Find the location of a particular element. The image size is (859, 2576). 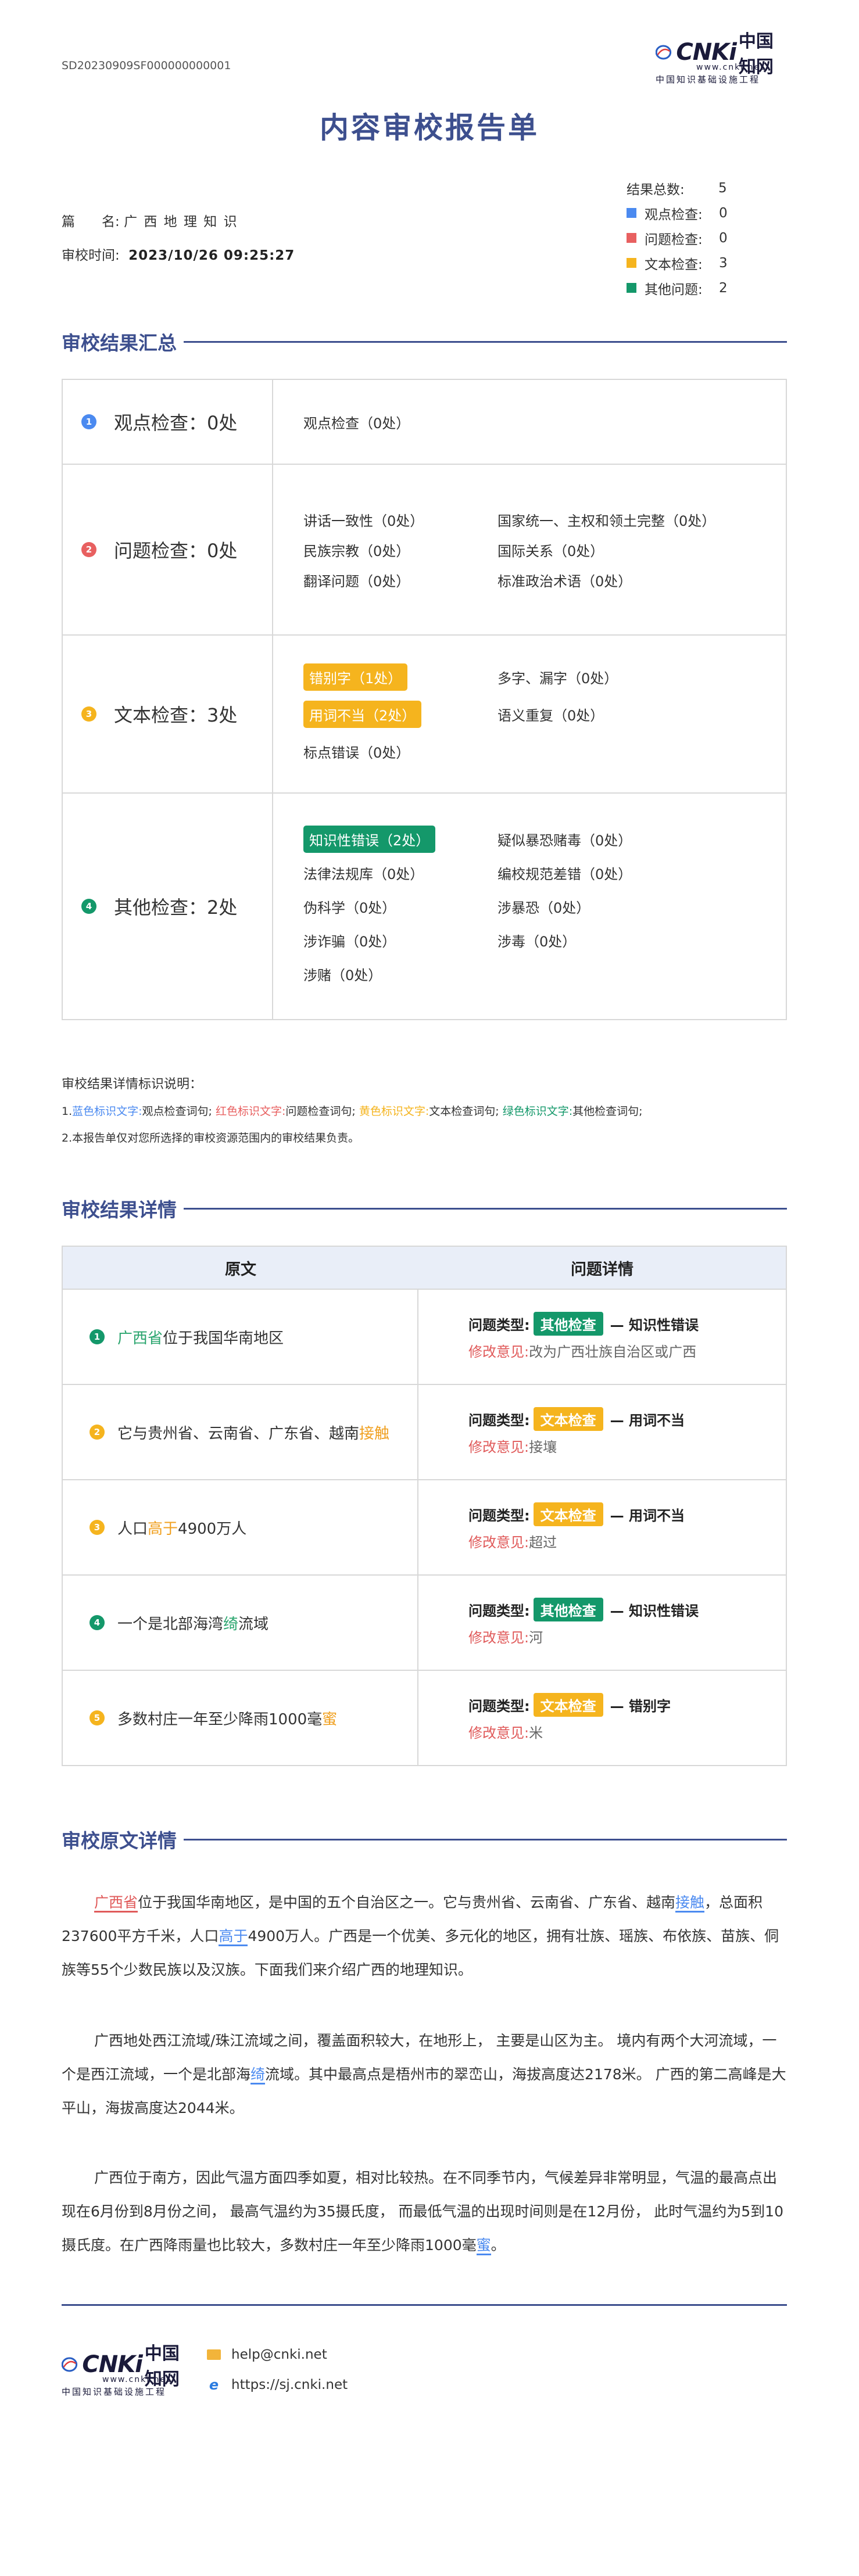

summary-item: 多字、漏字（0处） is located at coordinates (557, 678).